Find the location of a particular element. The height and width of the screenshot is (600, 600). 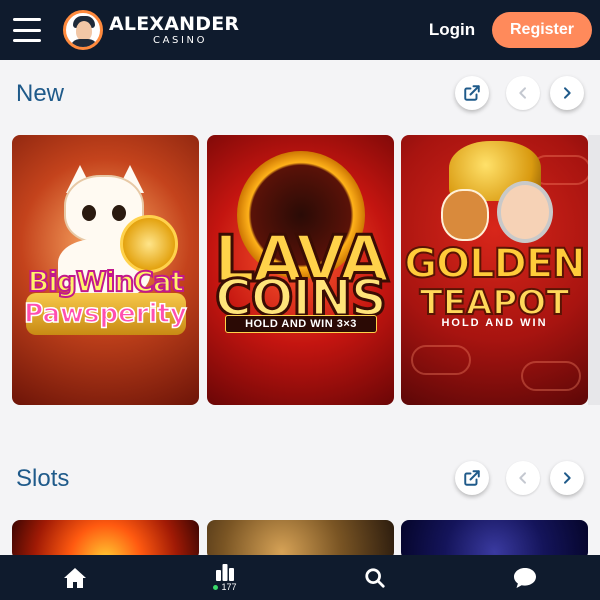

leaderboard-icon is located at coordinates (225, 572).